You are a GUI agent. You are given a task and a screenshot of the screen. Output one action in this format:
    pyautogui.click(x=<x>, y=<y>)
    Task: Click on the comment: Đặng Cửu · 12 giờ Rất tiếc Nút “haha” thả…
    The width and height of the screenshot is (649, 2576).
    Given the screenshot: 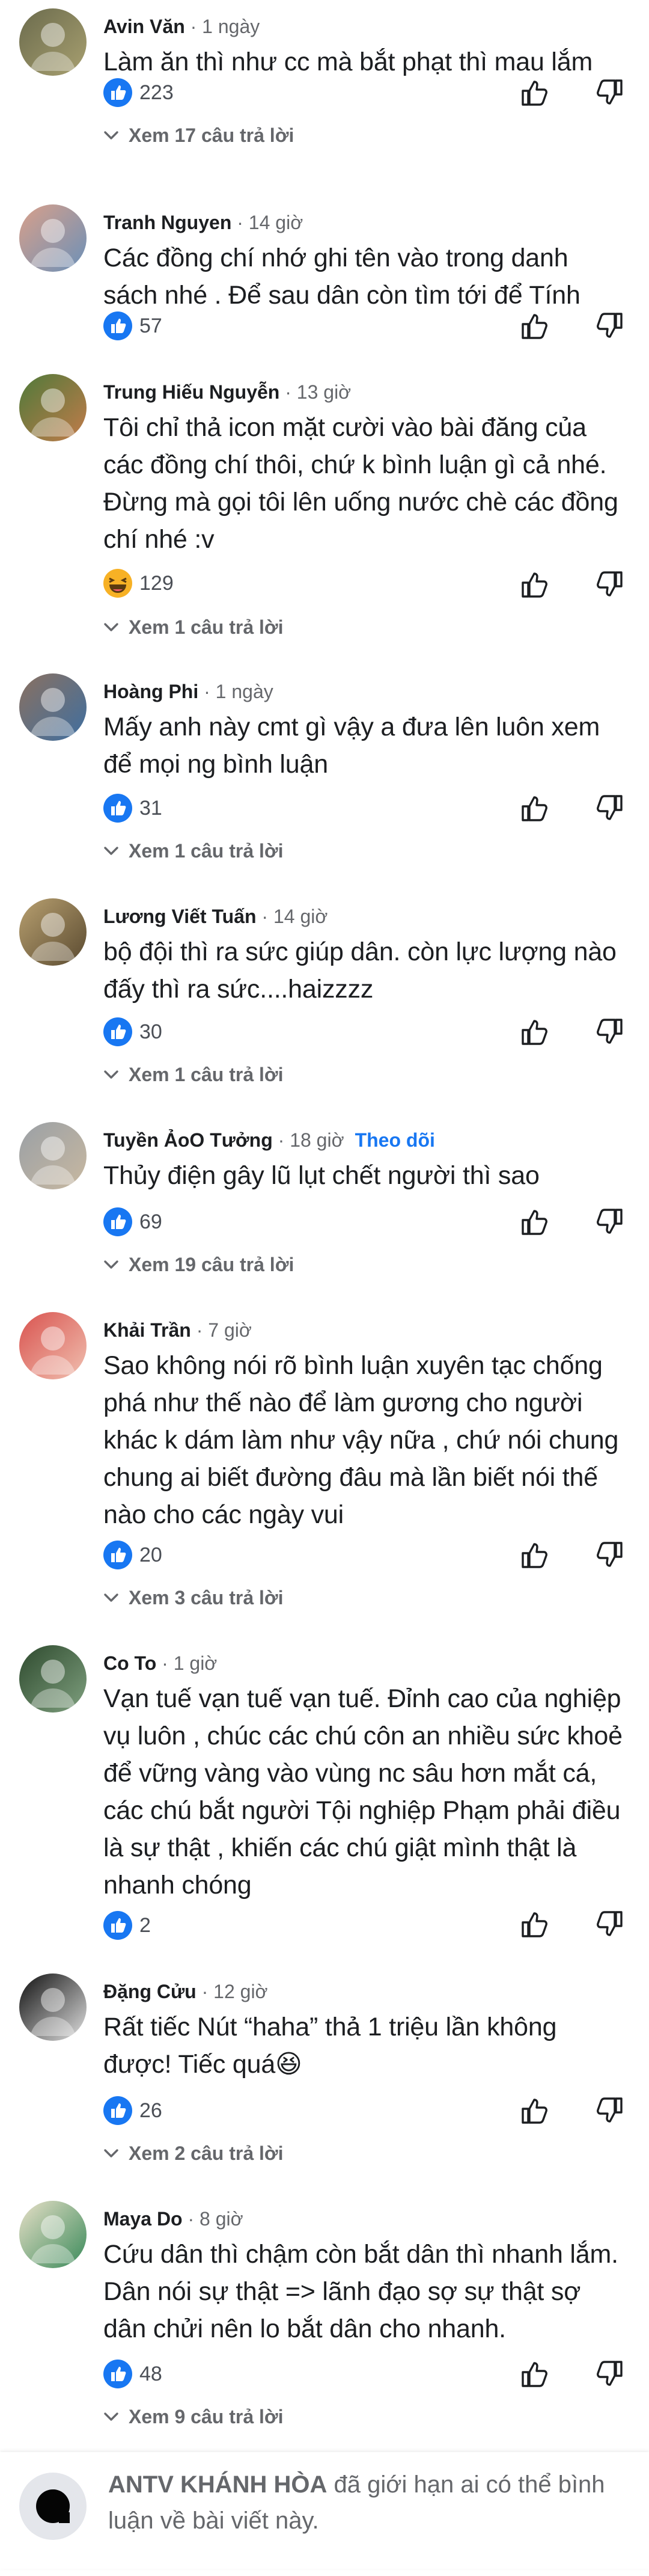 What is the action you would take?
    pyautogui.click(x=324, y=2080)
    